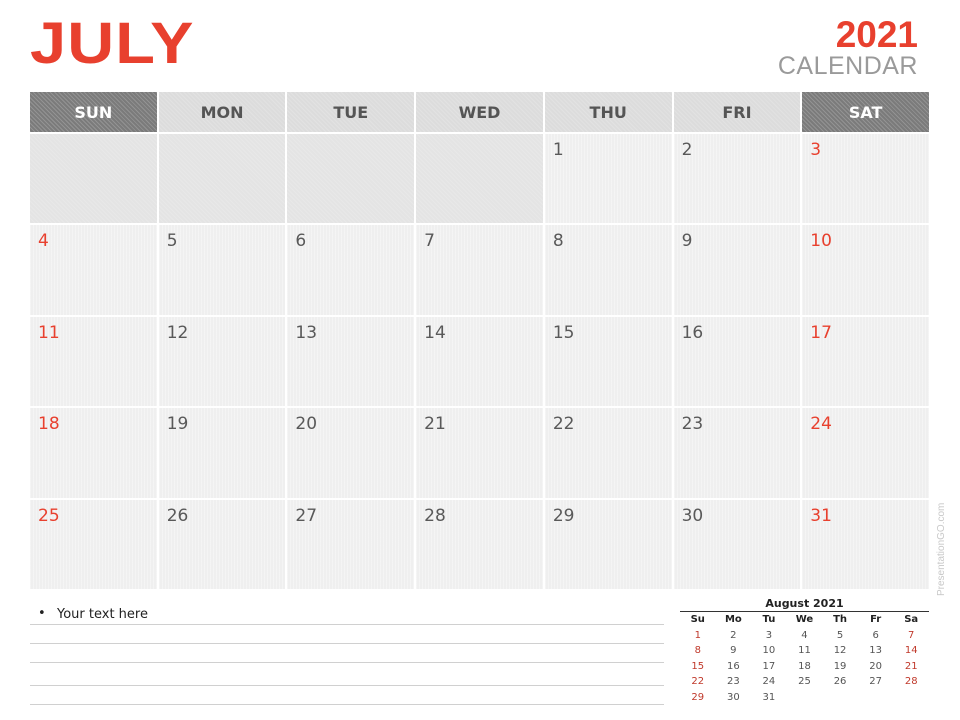 Image resolution: width=960 pixels, height=720 pixels. Describe the element at coordinates (875, 681) in the screenshot. I see `mini-day: 27` at that location.